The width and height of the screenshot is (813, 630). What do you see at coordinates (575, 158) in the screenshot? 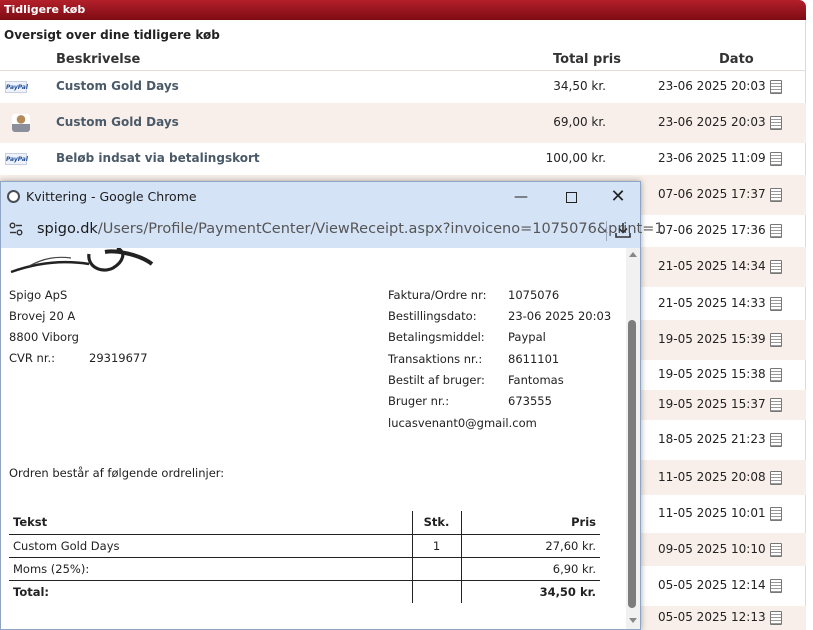
I see `purchase-price: 100,00 kr.` at bounding box center [575, 158].